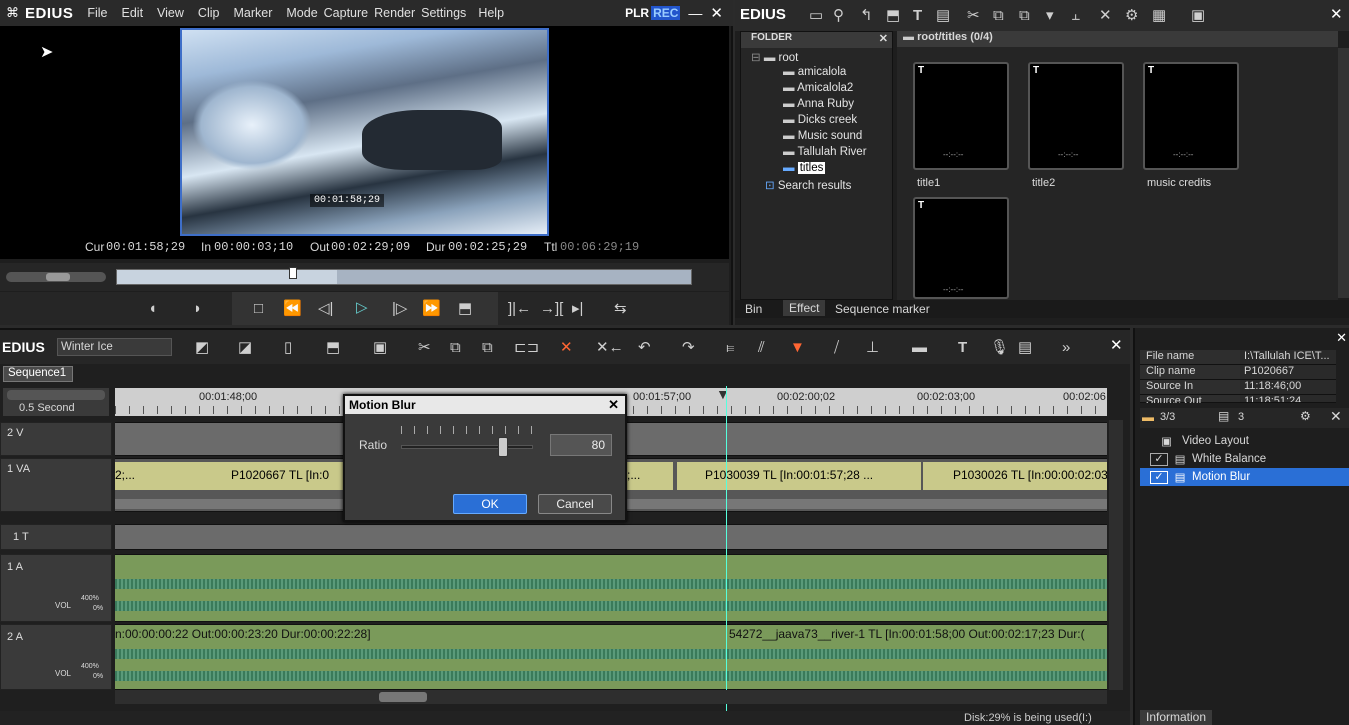 The width and height of the screenshot is (1349, 725). Describe the element at coordinates (288, 347) in the screenshot. I see `new-project-icon: ▯` at that location.